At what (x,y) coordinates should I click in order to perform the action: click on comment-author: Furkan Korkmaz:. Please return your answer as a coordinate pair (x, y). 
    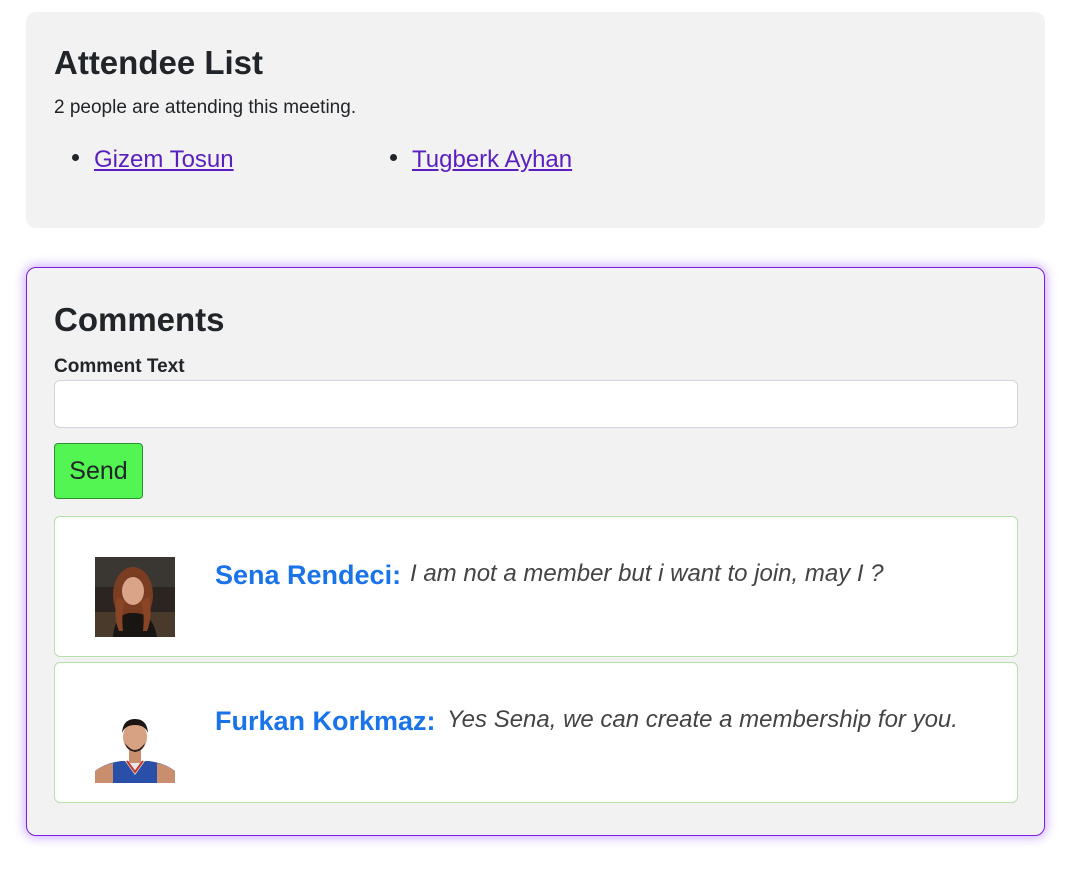
    Looking at the image, I should click on (325, 721).